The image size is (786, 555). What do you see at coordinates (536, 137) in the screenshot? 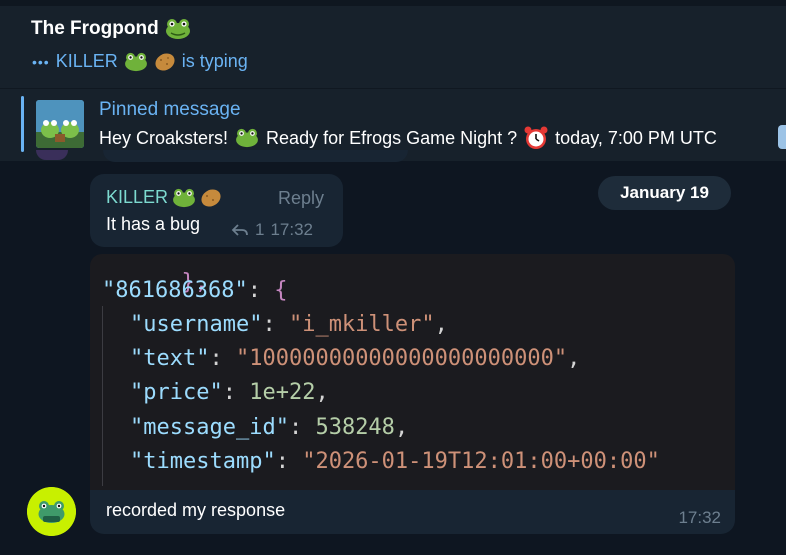
I see `alarm-clock-icon` at bounding box center [536, 137].